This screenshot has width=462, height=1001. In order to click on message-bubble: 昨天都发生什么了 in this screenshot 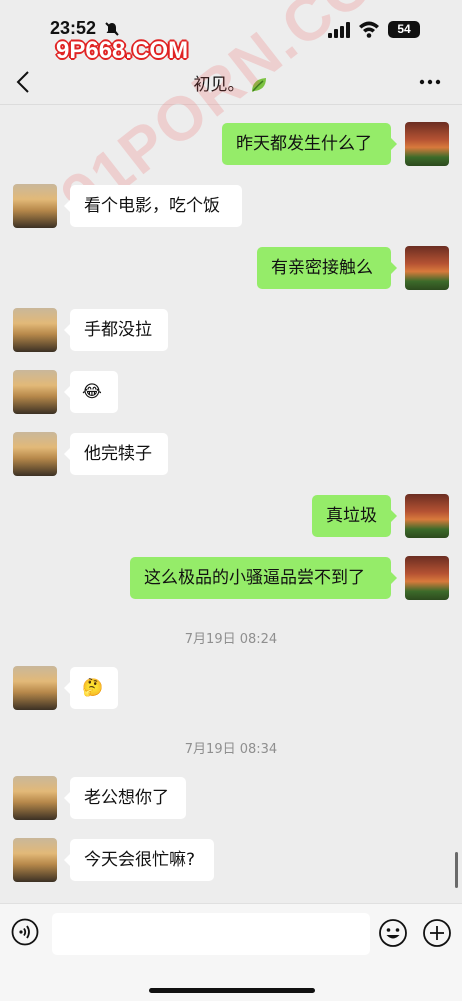, I will do `click(309, 144)`.